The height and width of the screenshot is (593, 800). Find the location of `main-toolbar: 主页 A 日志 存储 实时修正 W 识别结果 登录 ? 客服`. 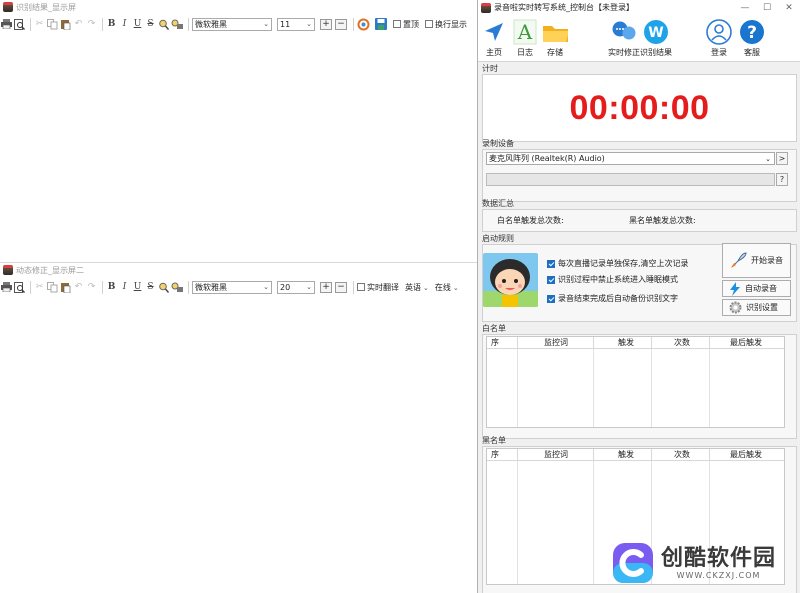

main-toolbar: 主页 A 日志 存储 实时修正 W 识别结果 登录 ? 客服 is located at coordinates (639, 38).